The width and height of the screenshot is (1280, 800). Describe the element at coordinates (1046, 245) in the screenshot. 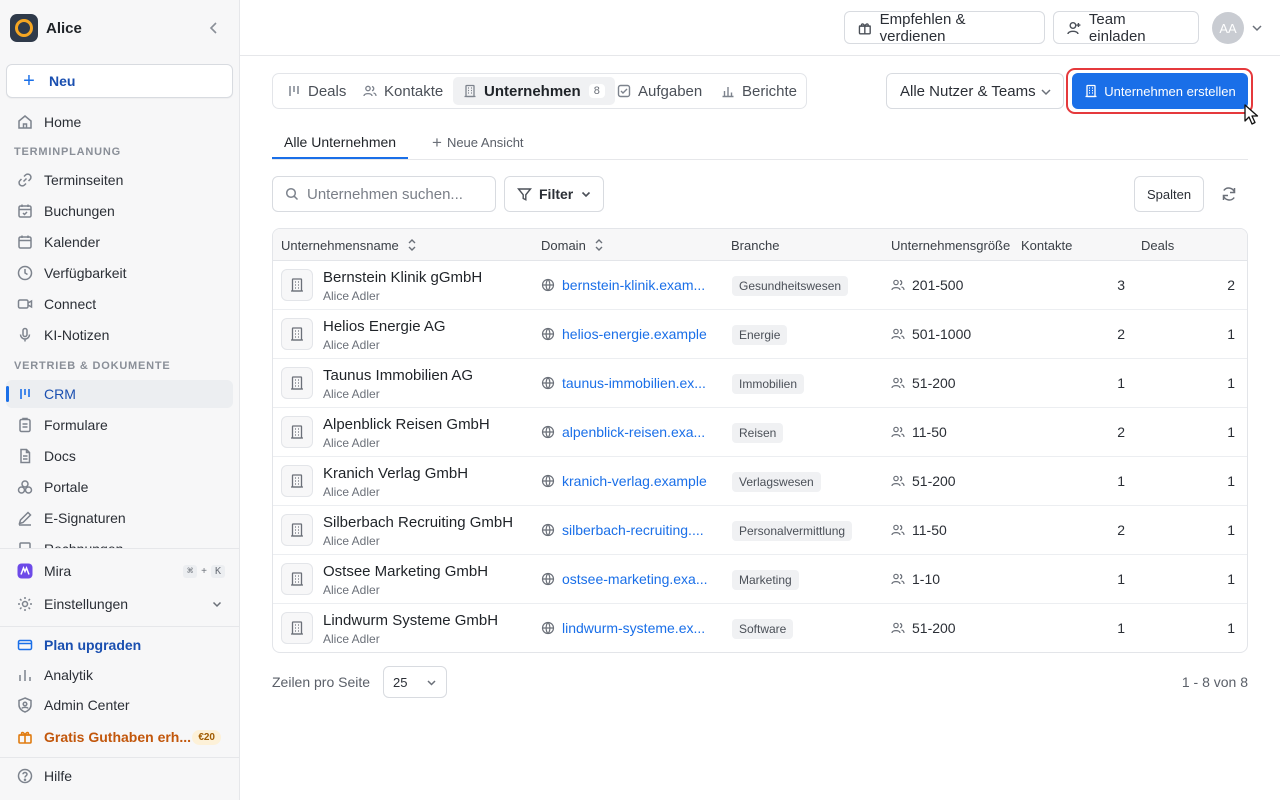

I see `column-header-contacts: Kontakte` at that location.